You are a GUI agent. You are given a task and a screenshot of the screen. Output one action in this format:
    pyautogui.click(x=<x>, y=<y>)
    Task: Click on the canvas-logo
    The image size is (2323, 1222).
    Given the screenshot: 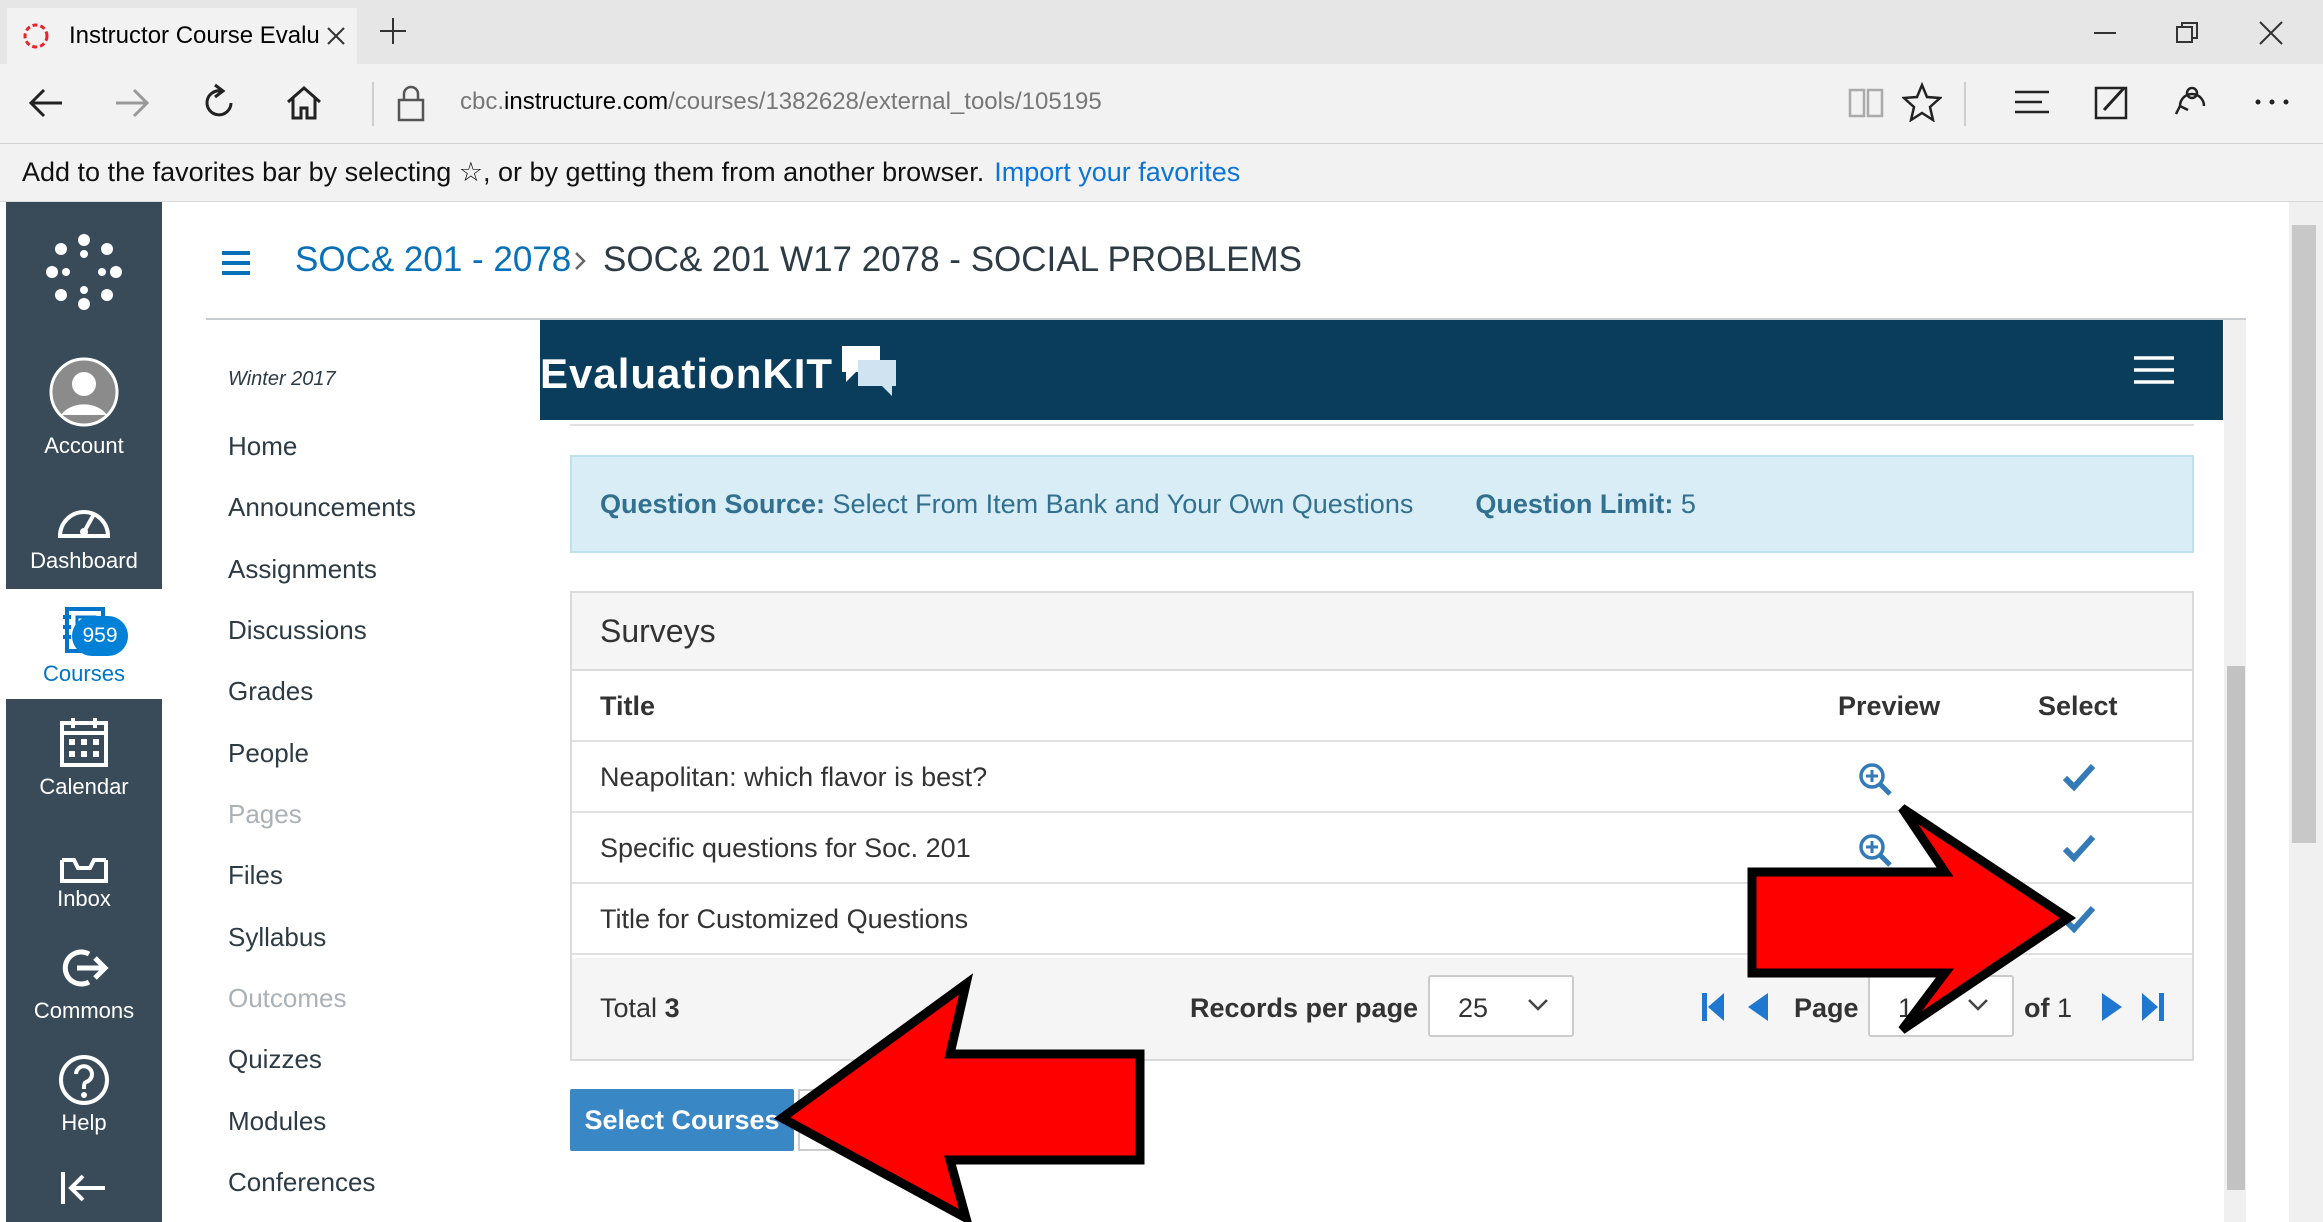 What is the action you would take?
    pyautogui.click(x=84, y=272)
    